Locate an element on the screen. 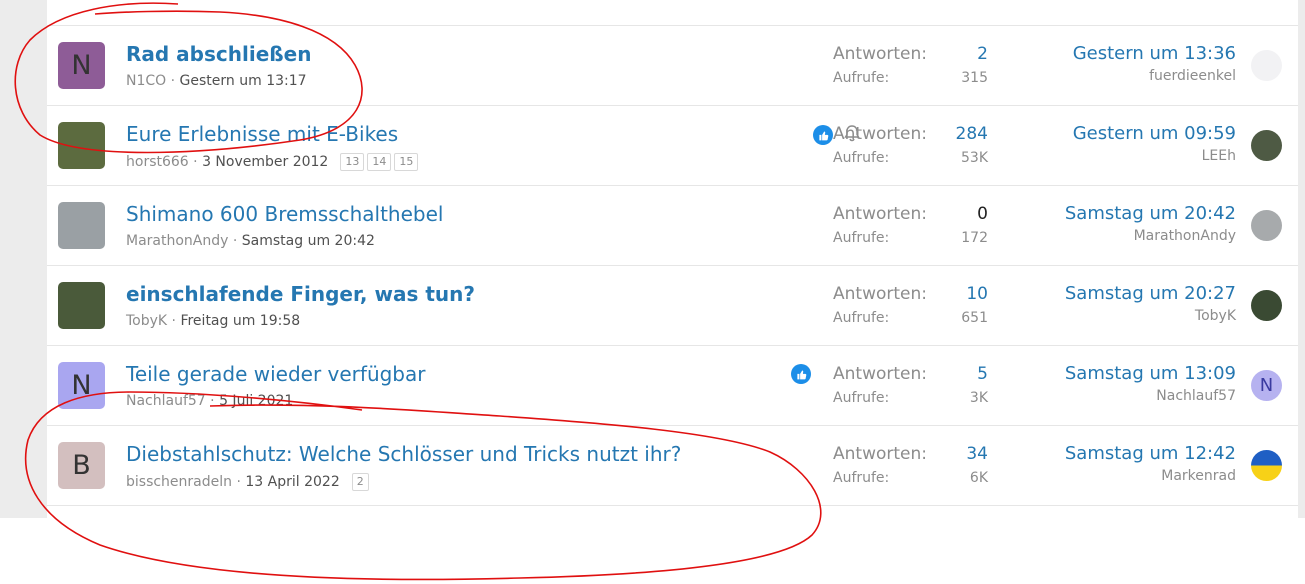 The width and height of the screenshot is (1305, 584). views-stat: Aufrufe: 315 is located at coordinates (910, 78).